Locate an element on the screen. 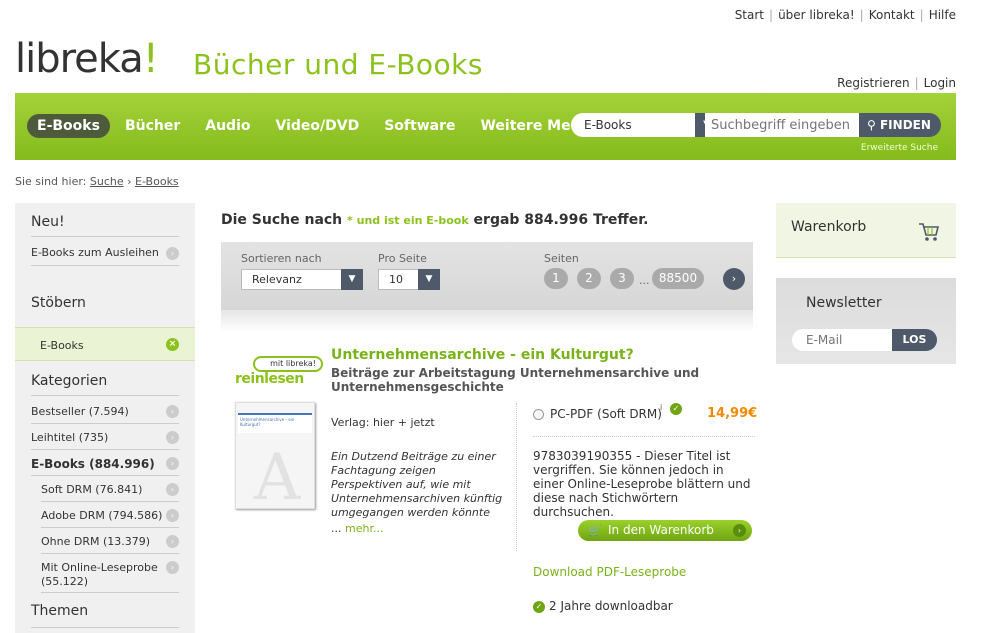  register-link: Registrieren is located at coordinates (873, 83).